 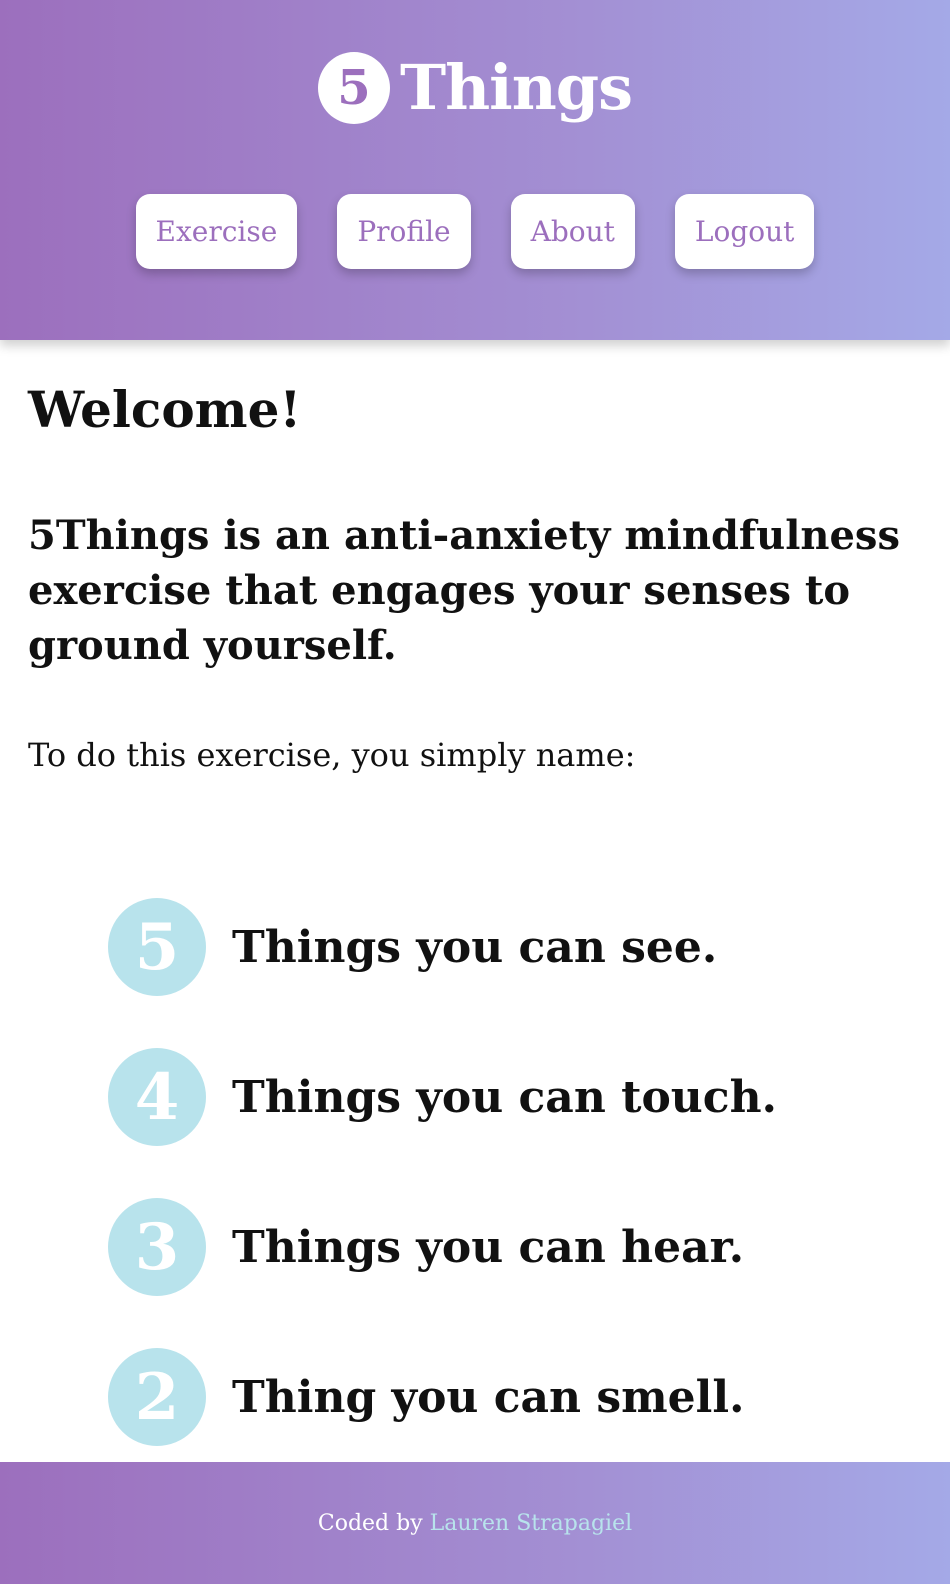 I want to click on site-logo: 5 Things, so click(x=475, y=88).